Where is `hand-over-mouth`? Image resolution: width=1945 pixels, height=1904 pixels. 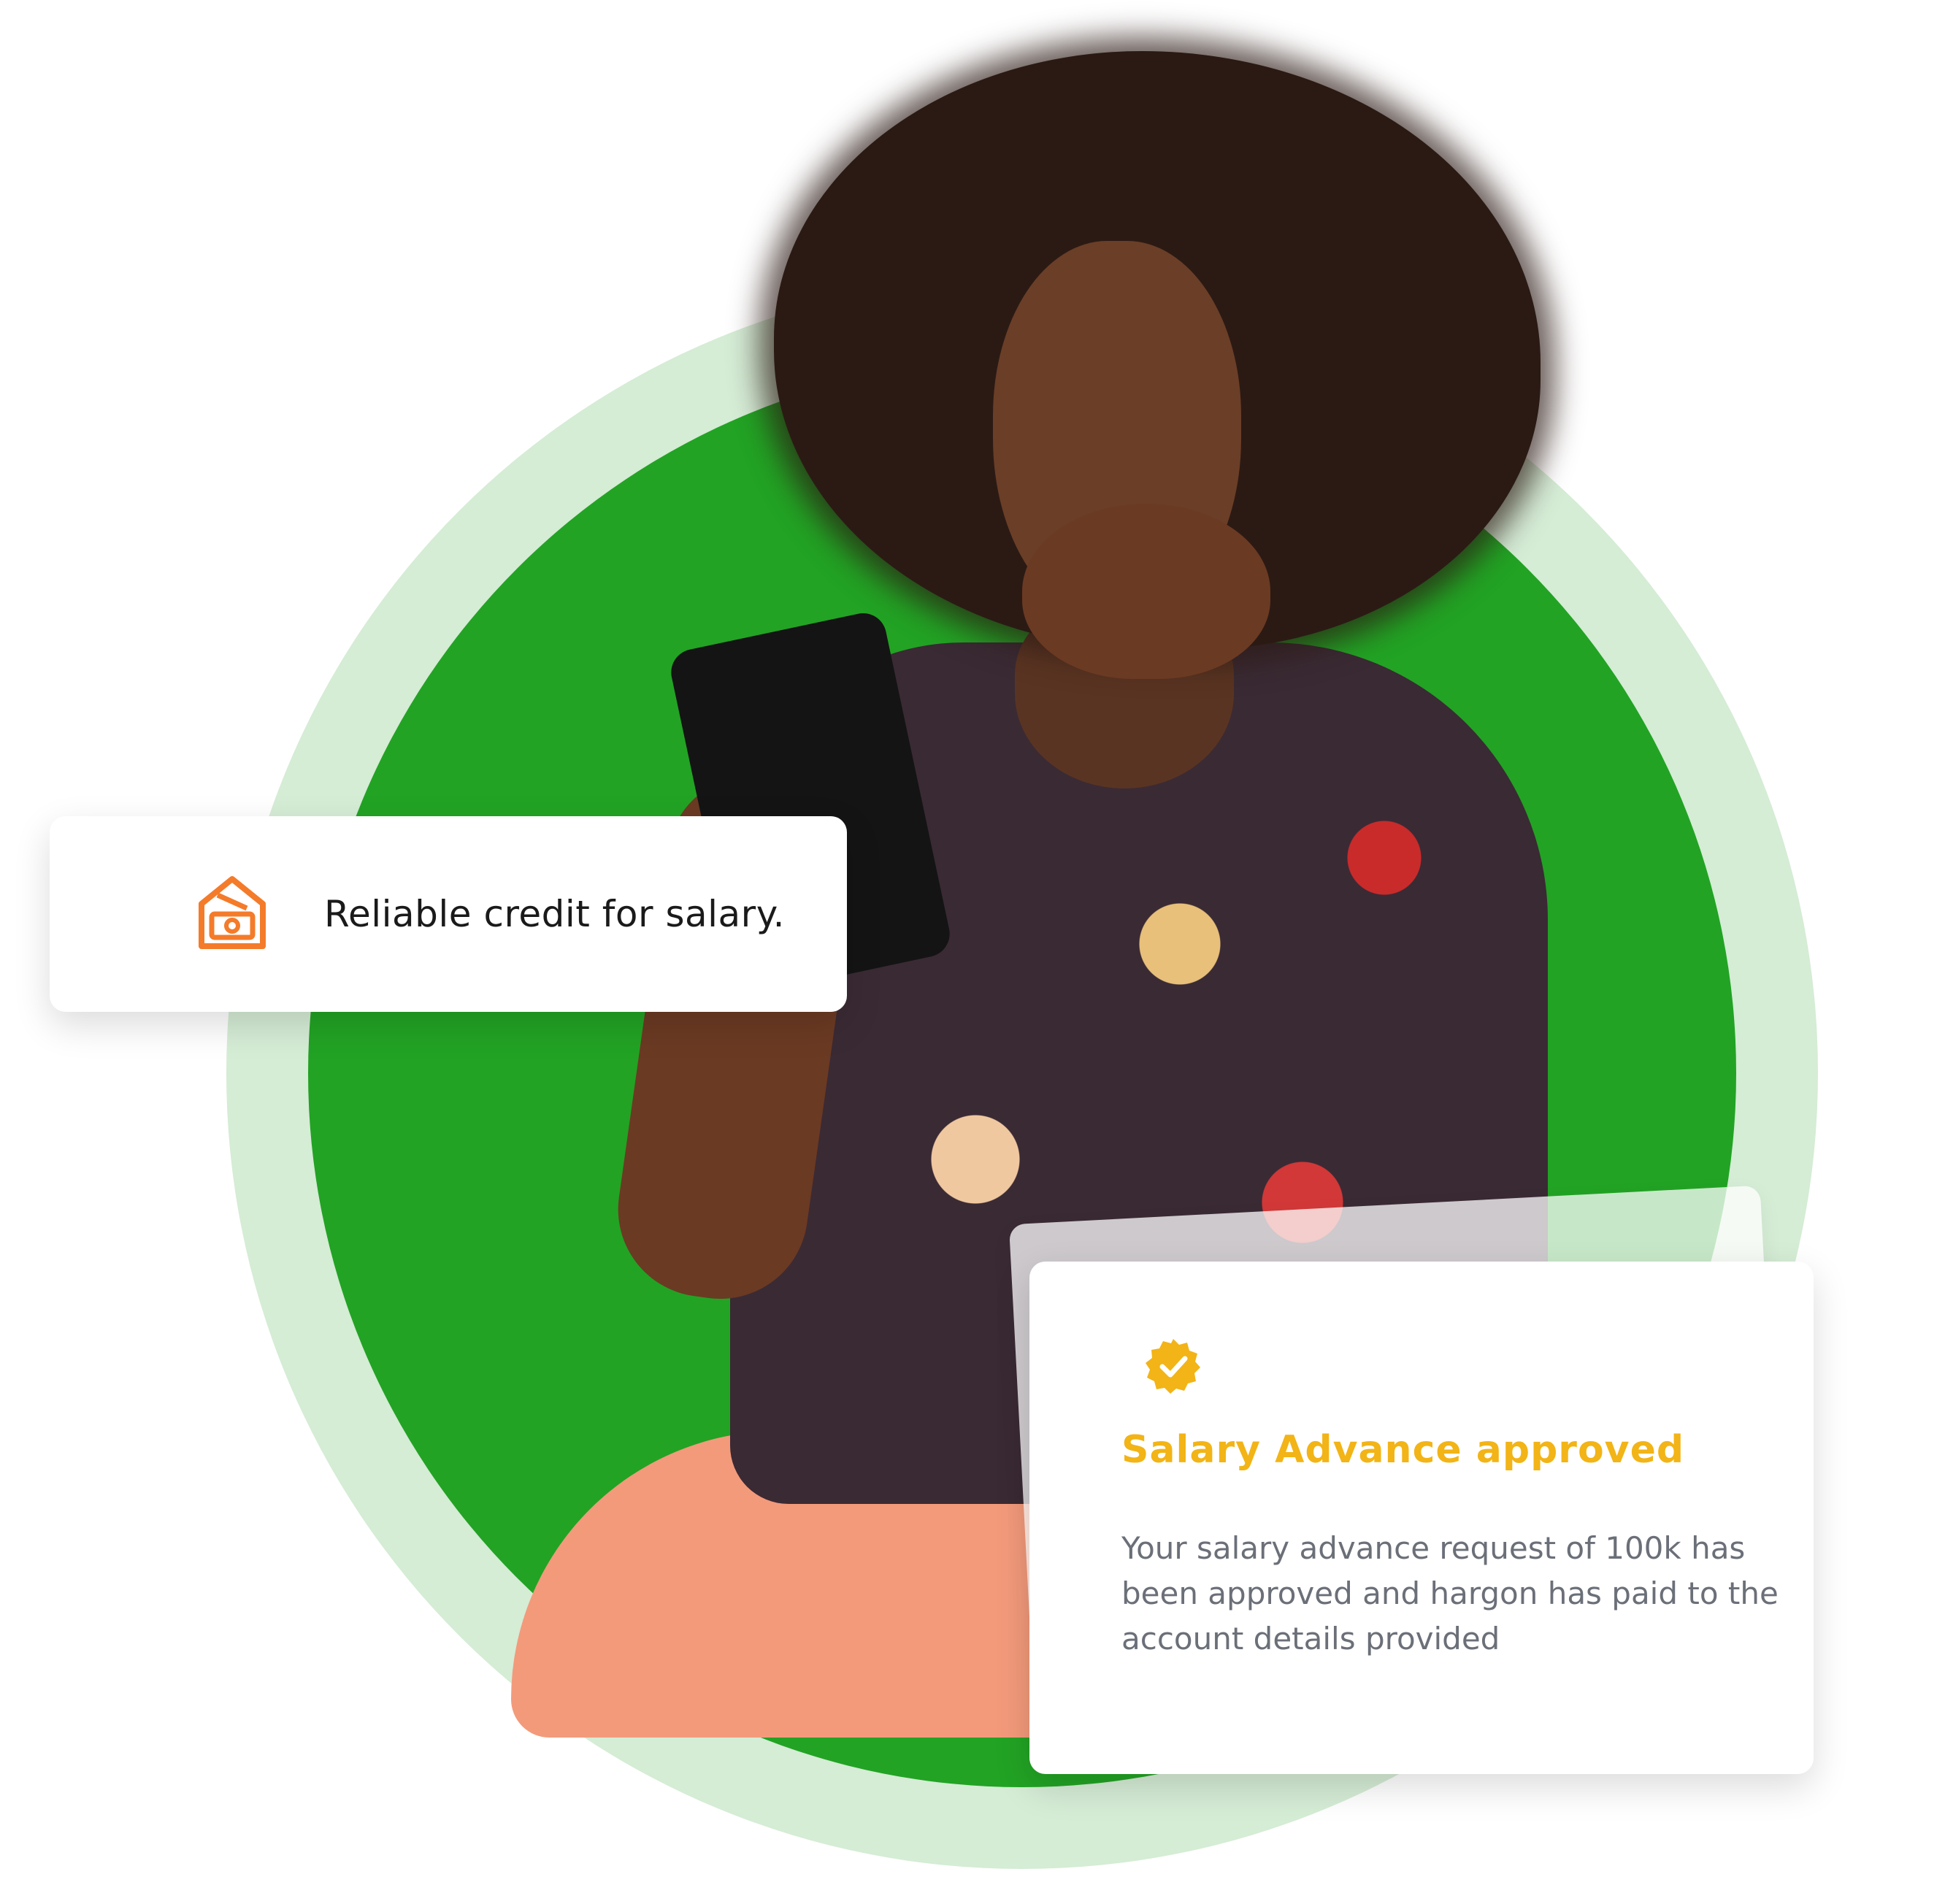
hand-over-mouth is located at coordinates (1146, 591).